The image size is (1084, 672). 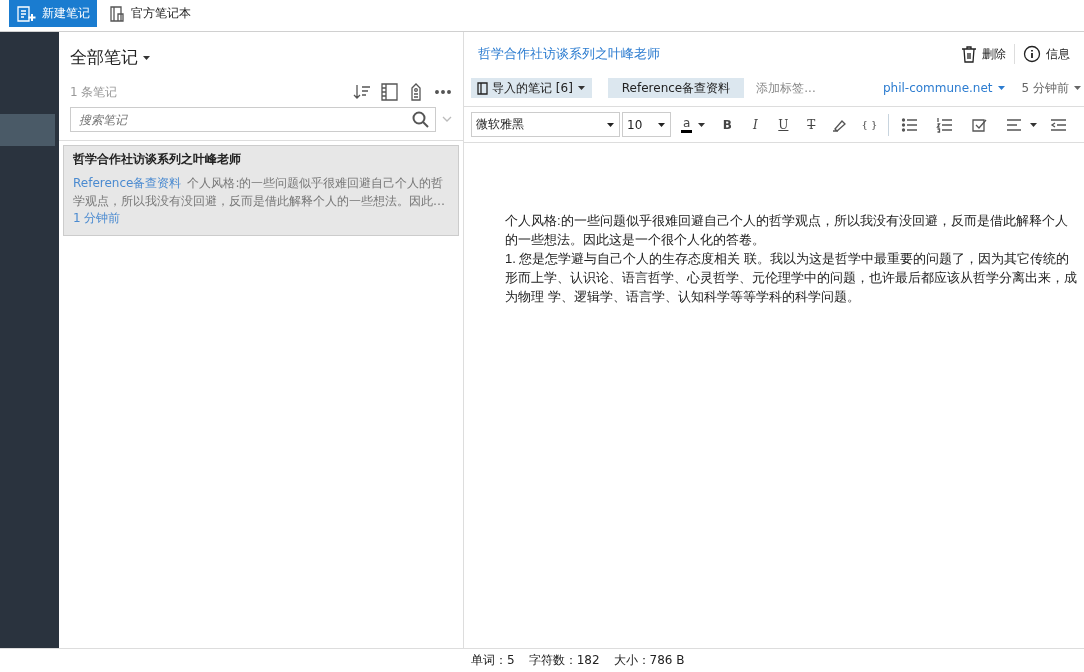 I want to click on note-time: 1 分钟前, so click(x=97, y=218).